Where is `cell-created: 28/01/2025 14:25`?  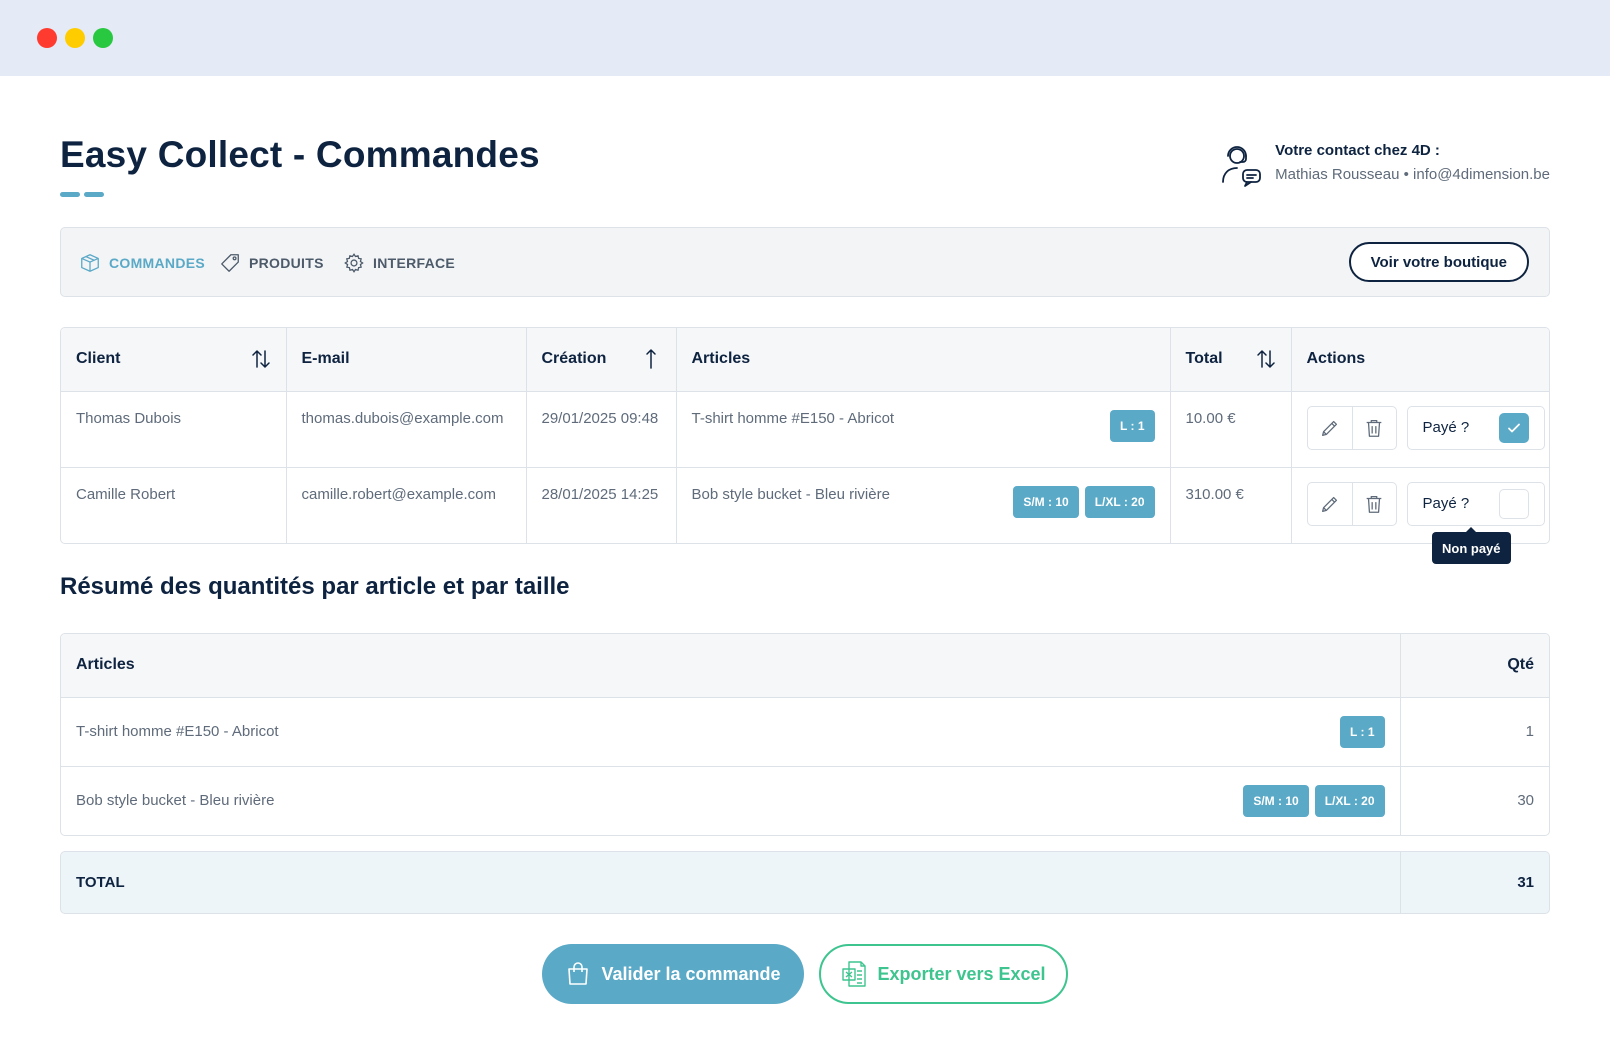 cell-created: 28/01/2025 14:25 is located at coordinates (601, 505).